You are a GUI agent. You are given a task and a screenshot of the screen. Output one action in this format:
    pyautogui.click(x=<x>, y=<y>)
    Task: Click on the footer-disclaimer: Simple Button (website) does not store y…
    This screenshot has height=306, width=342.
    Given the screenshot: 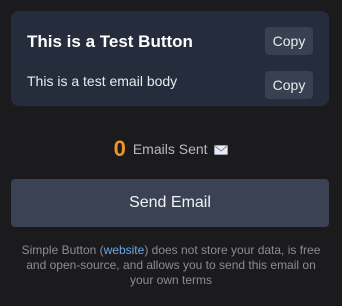 What is the action you would take?
    pyautogui.click(x=171, y=265)
    